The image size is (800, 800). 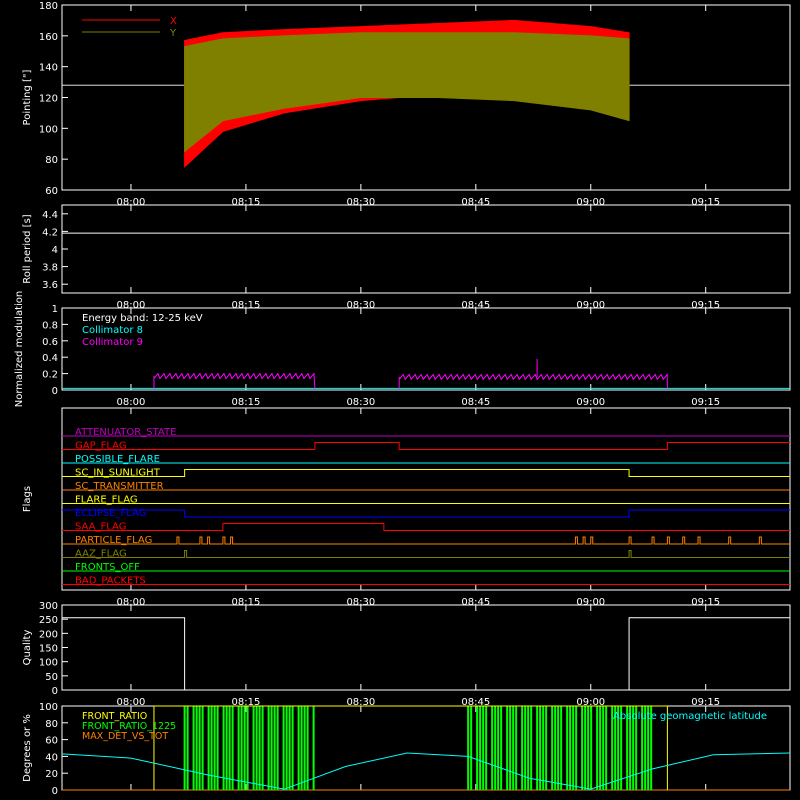 What do you see at coordinates (426, 554) in the screenshot?
I see `flag-line-aaz-flag` at bounding box center [426, 554].